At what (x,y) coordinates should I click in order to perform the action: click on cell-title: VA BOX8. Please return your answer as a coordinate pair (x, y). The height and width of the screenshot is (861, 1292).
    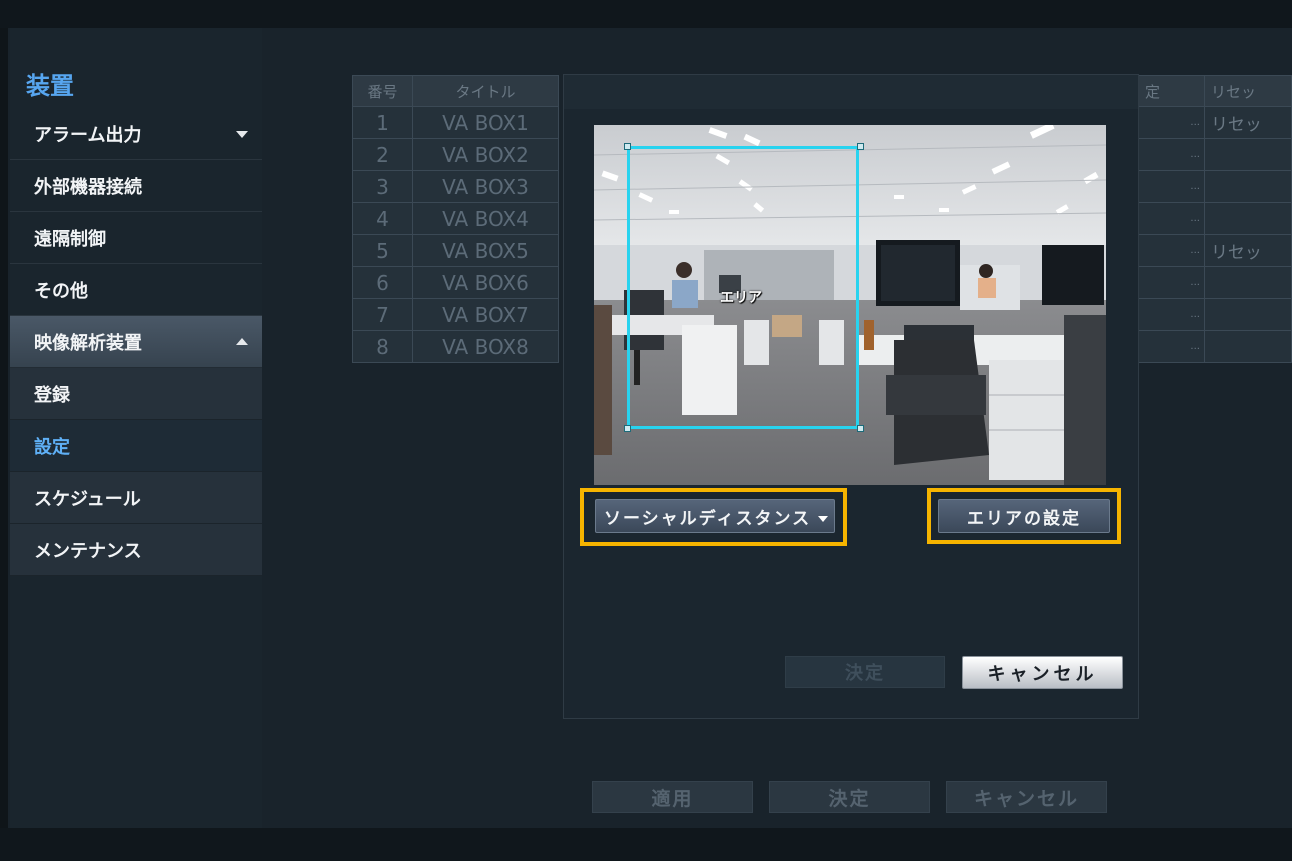
    Looking at the image, I should click on (485, 346).